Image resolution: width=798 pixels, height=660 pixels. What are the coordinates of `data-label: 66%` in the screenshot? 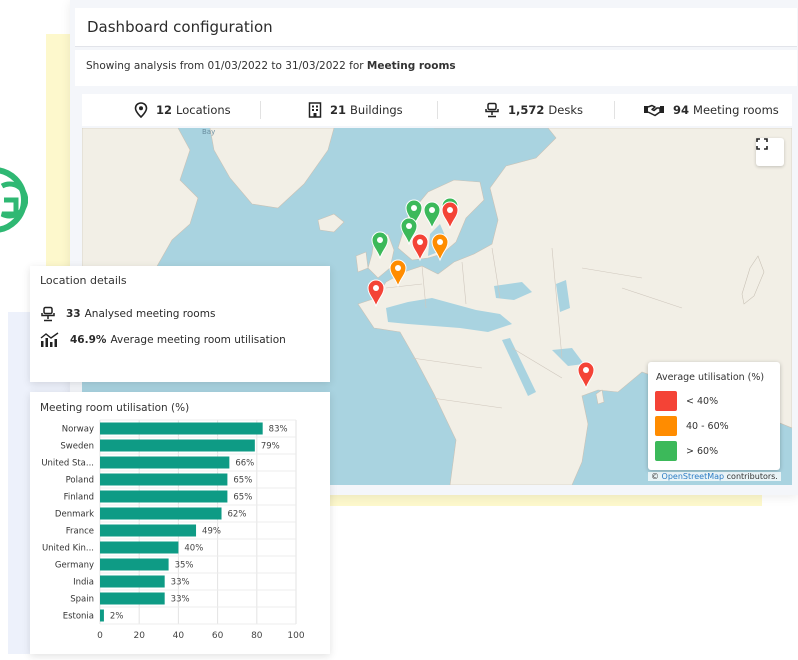 It's located at (244, 464).